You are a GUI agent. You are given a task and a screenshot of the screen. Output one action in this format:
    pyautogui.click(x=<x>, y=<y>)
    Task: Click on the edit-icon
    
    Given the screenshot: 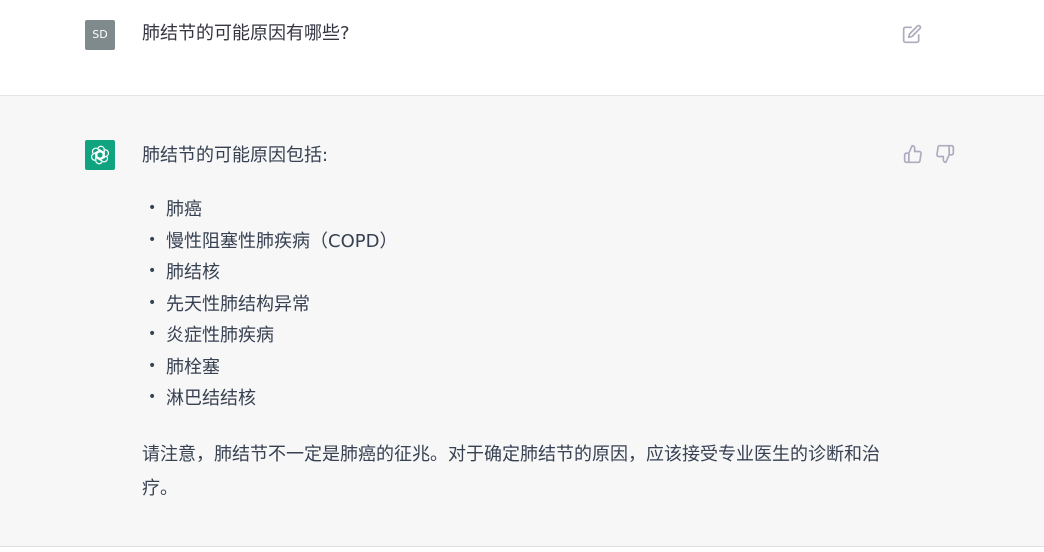 What is the action you would take?
    pyautogui.click(x=912, y=34)
    